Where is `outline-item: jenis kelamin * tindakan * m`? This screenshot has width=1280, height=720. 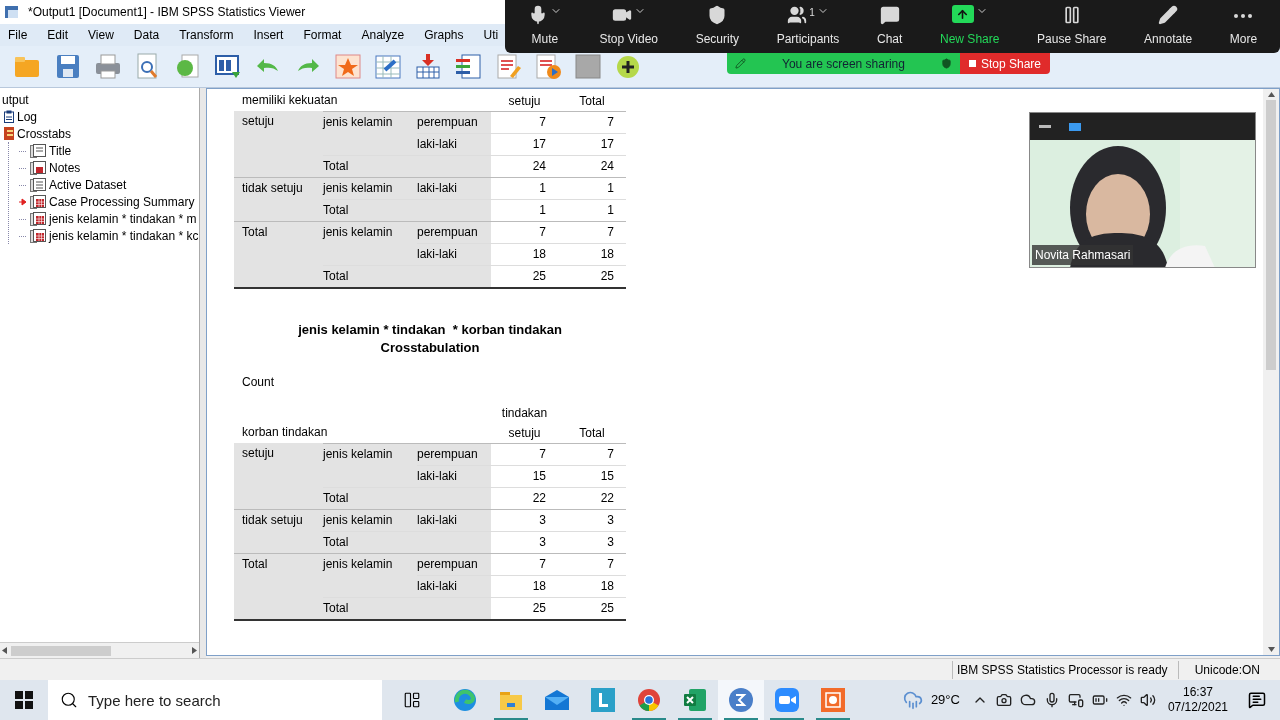
outline-item: jenis kelamin * tindakan * m is located at coordinates (123, 218).